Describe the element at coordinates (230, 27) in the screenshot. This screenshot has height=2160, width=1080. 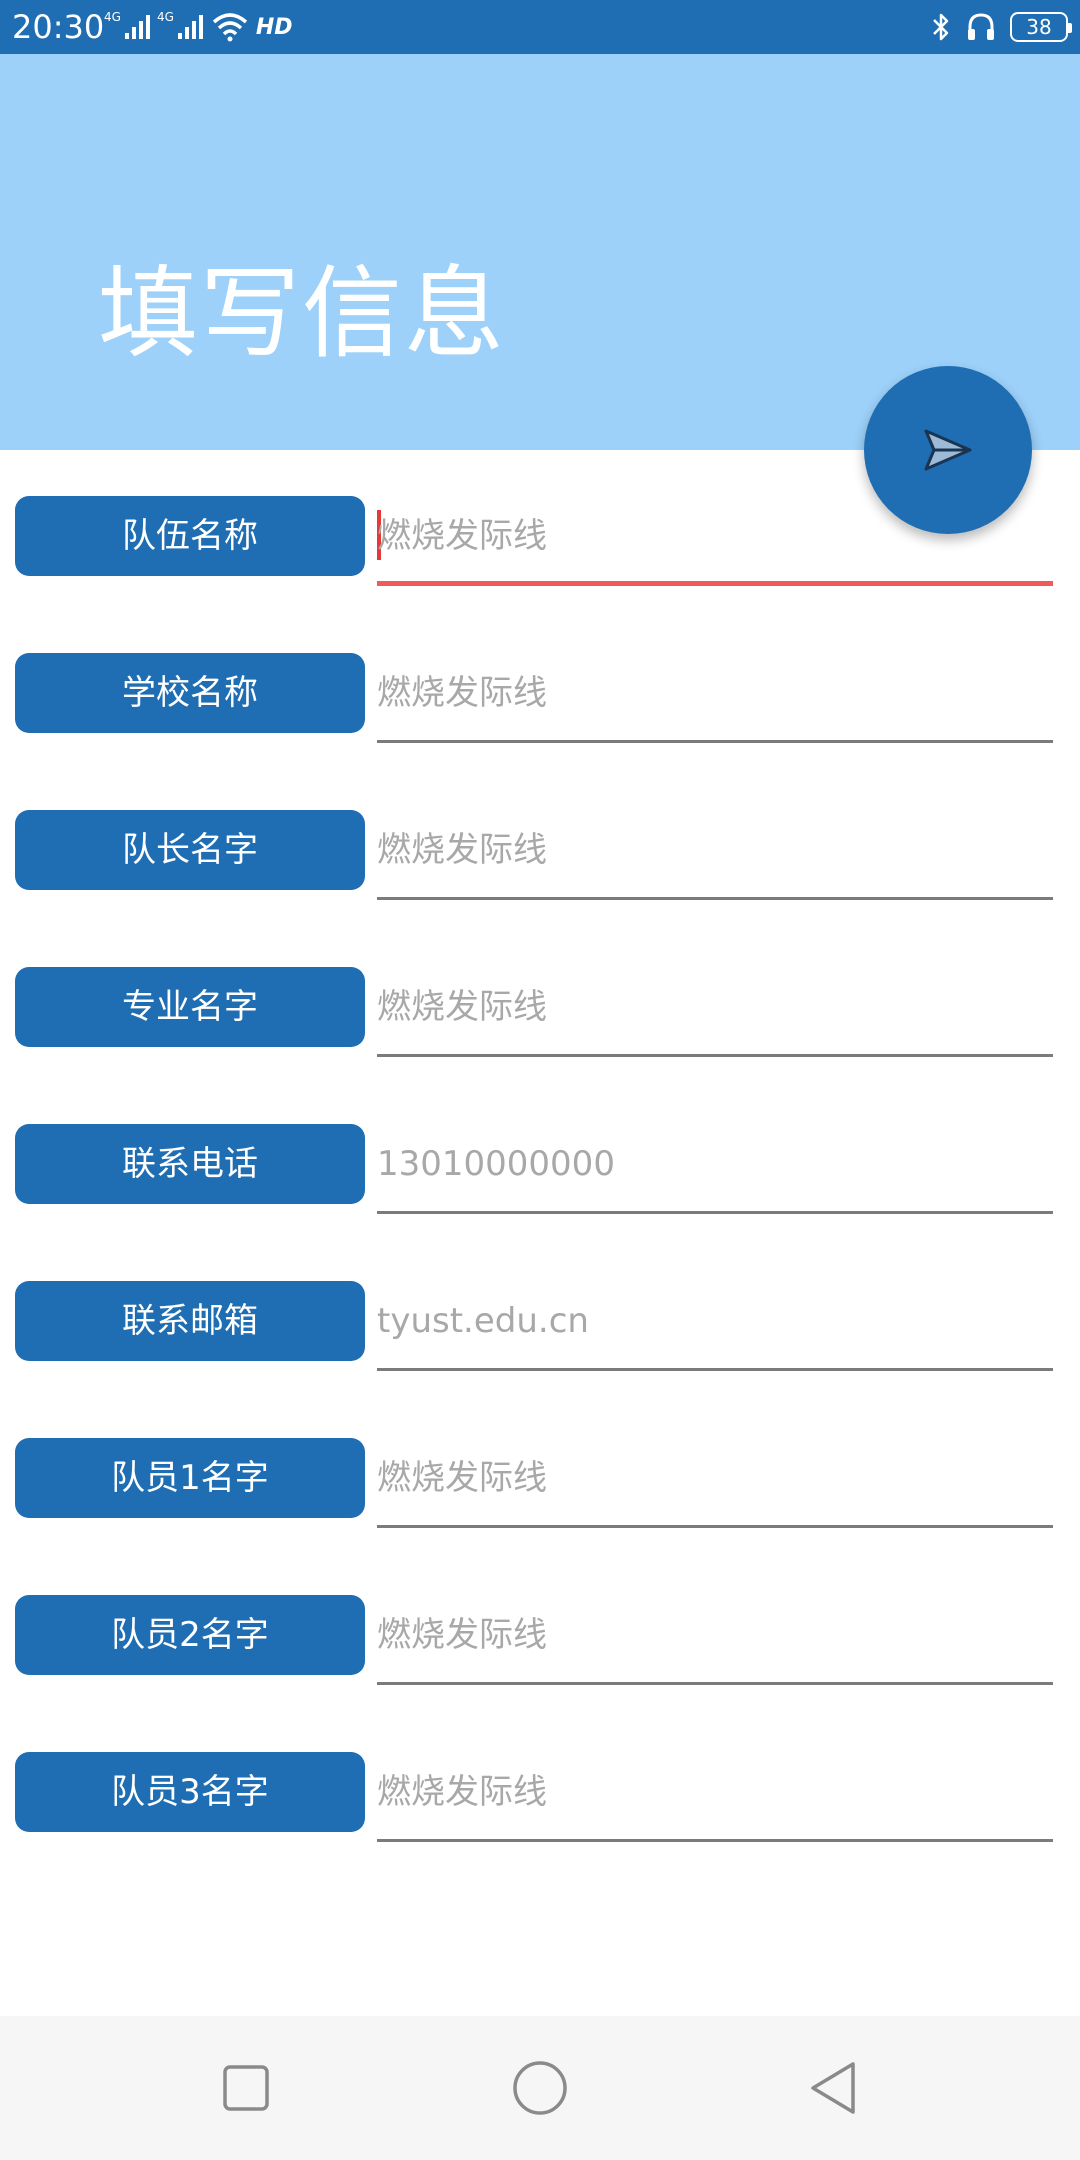
I see `wifi-icon` at that location.